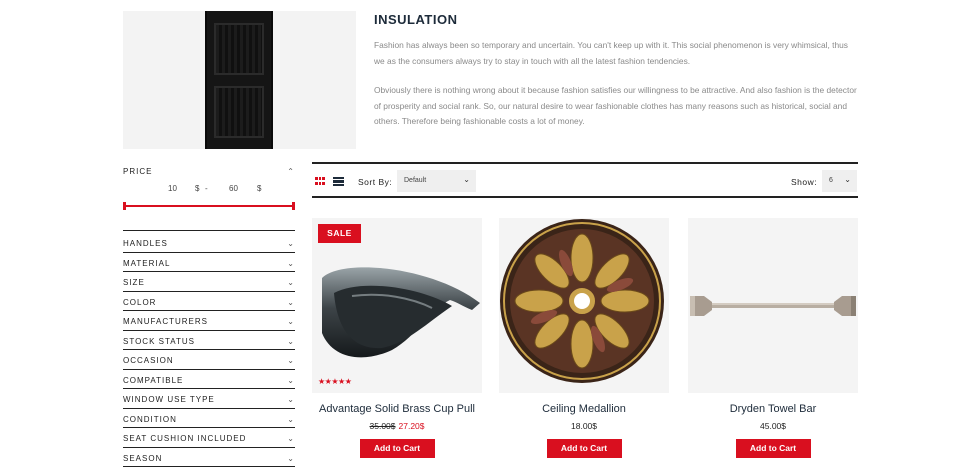  What do you see at coordinates (209, 399) in the screenshot?
I see `filter-window-use-type: WINDOW USE TYPE ⌄` at bounding box center [209, 399].